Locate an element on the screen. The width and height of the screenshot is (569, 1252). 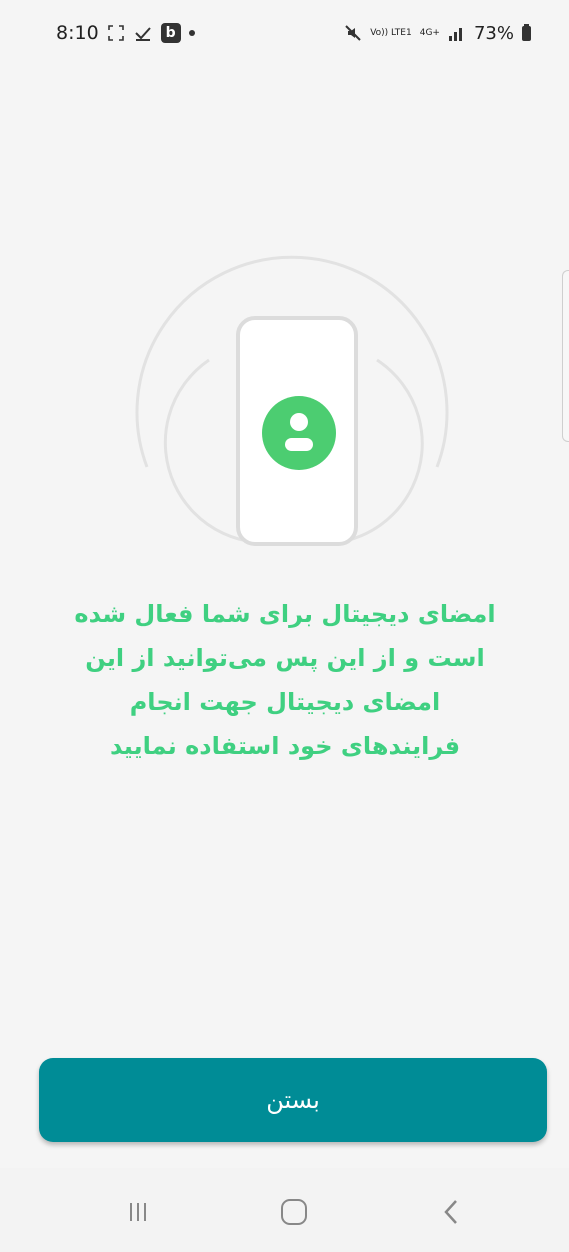
signal-icon is located at coordinates (457, 33).